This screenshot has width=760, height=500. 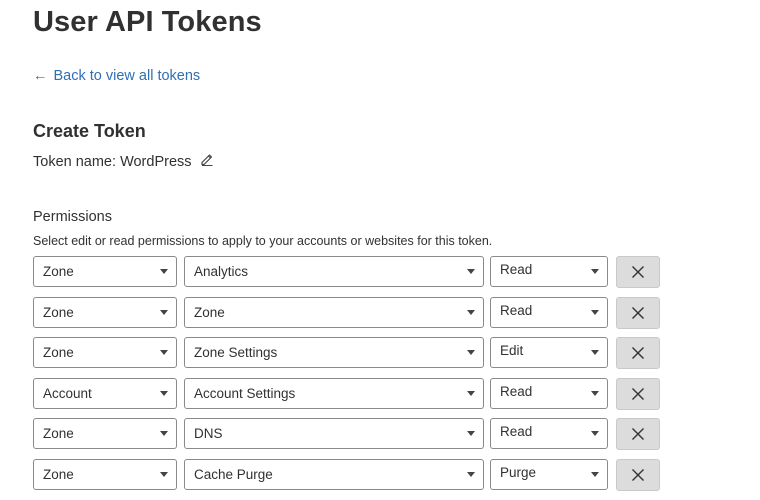 I want to click on scope-select: Account, so click(x=105, y=393).